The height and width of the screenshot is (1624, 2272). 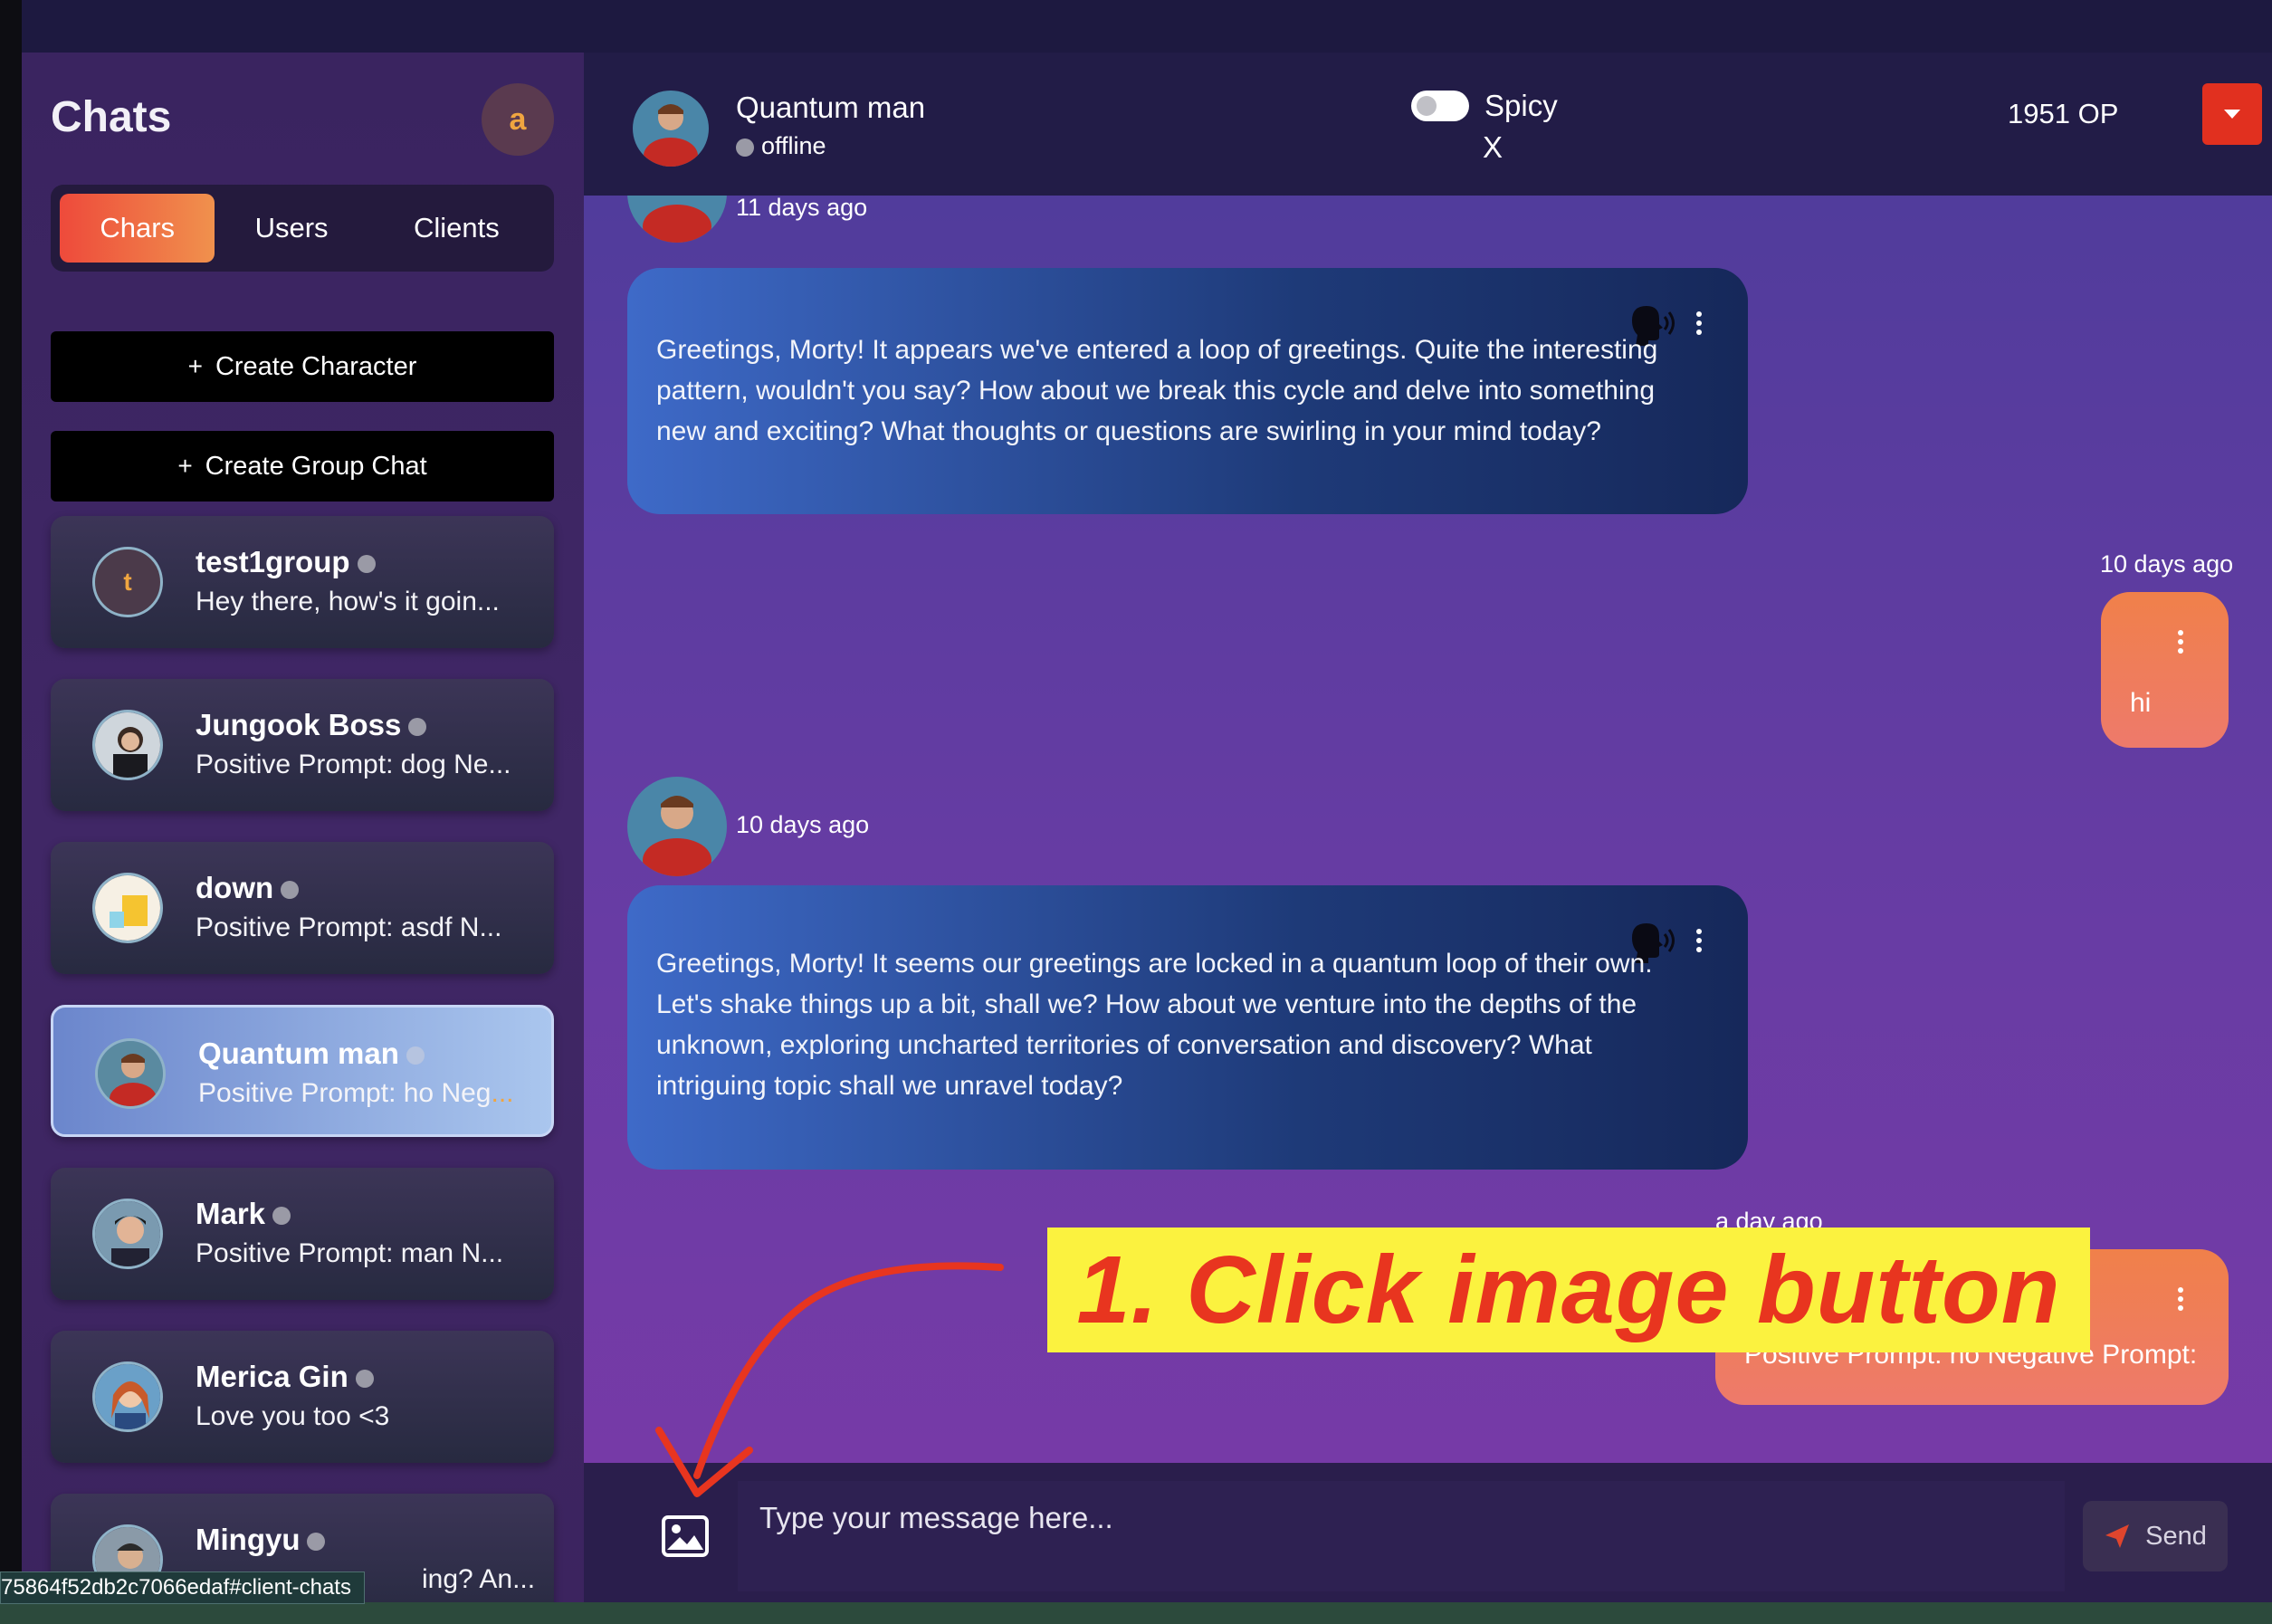 I want to click on chat-name: down, so click(x=235, y=887).